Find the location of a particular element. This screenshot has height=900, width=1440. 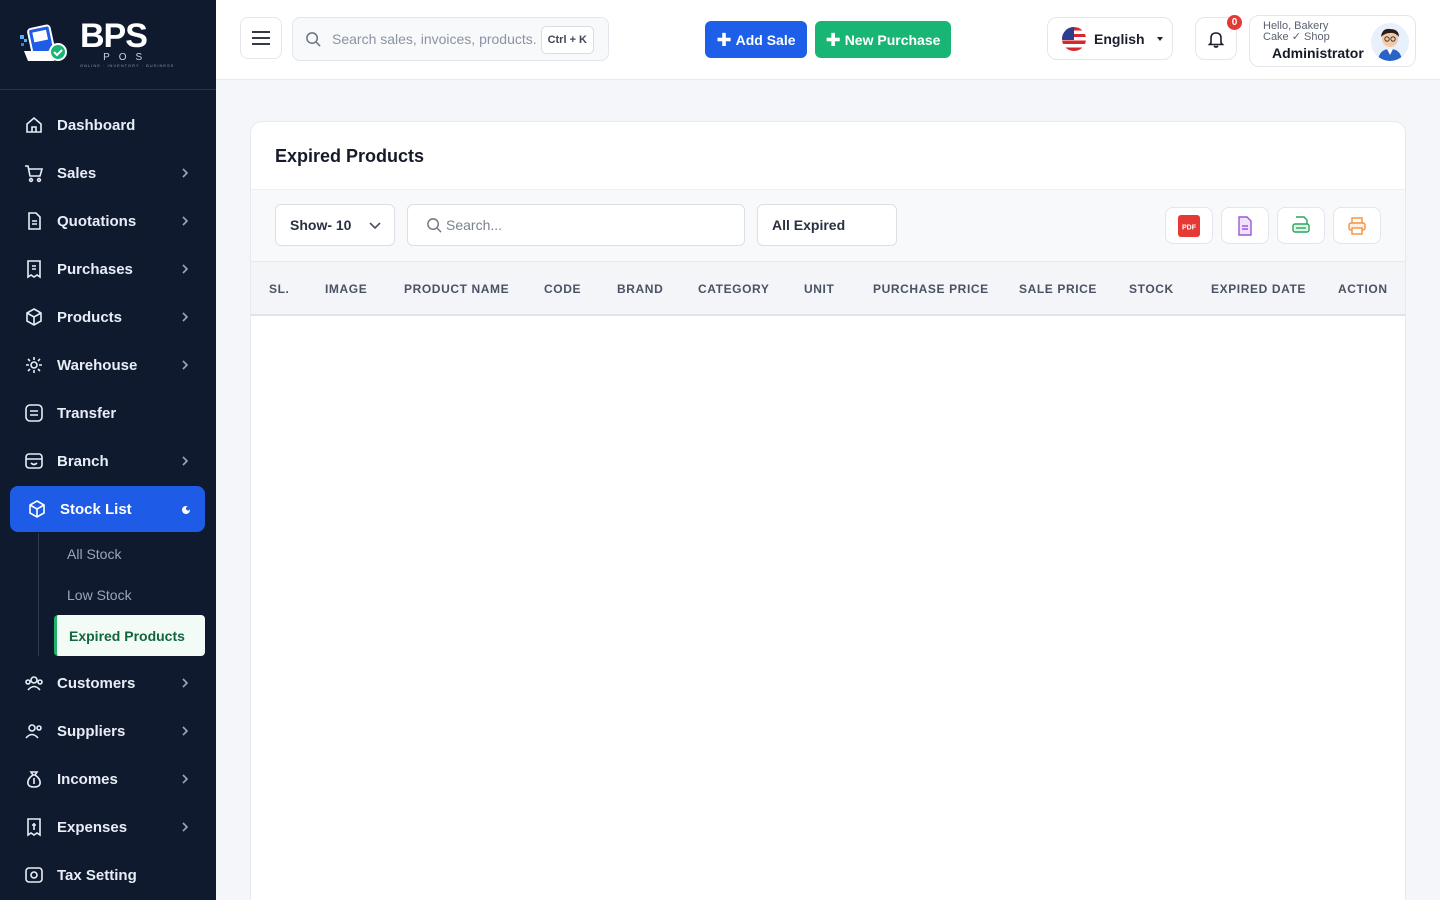

column-header-purchase-price: PURCHASE PRICE is located at coordinates (931, 289).